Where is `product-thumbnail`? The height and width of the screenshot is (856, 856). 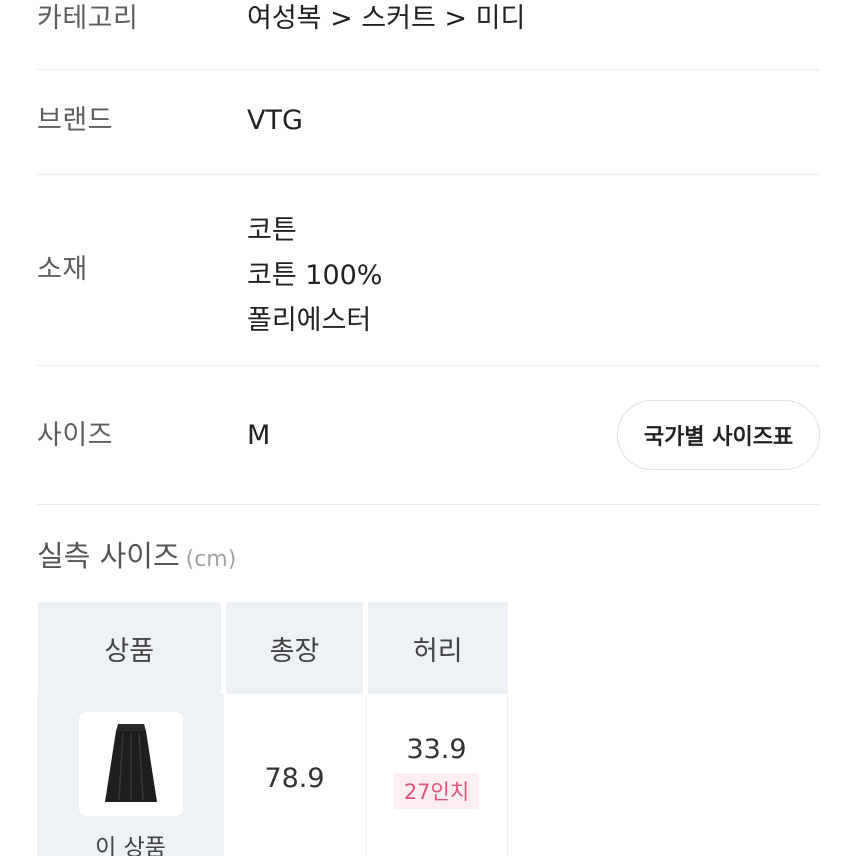
product-thumbnail is located at coordinates (130, 764).